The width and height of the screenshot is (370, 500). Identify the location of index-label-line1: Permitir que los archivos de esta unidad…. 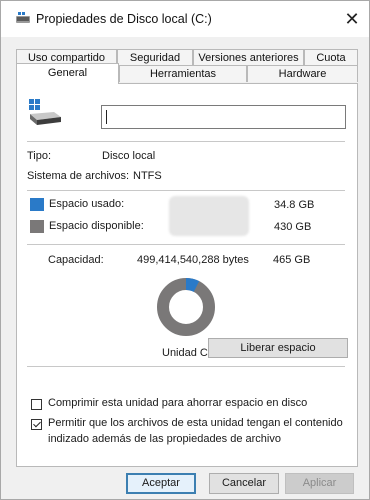
(195, 423).